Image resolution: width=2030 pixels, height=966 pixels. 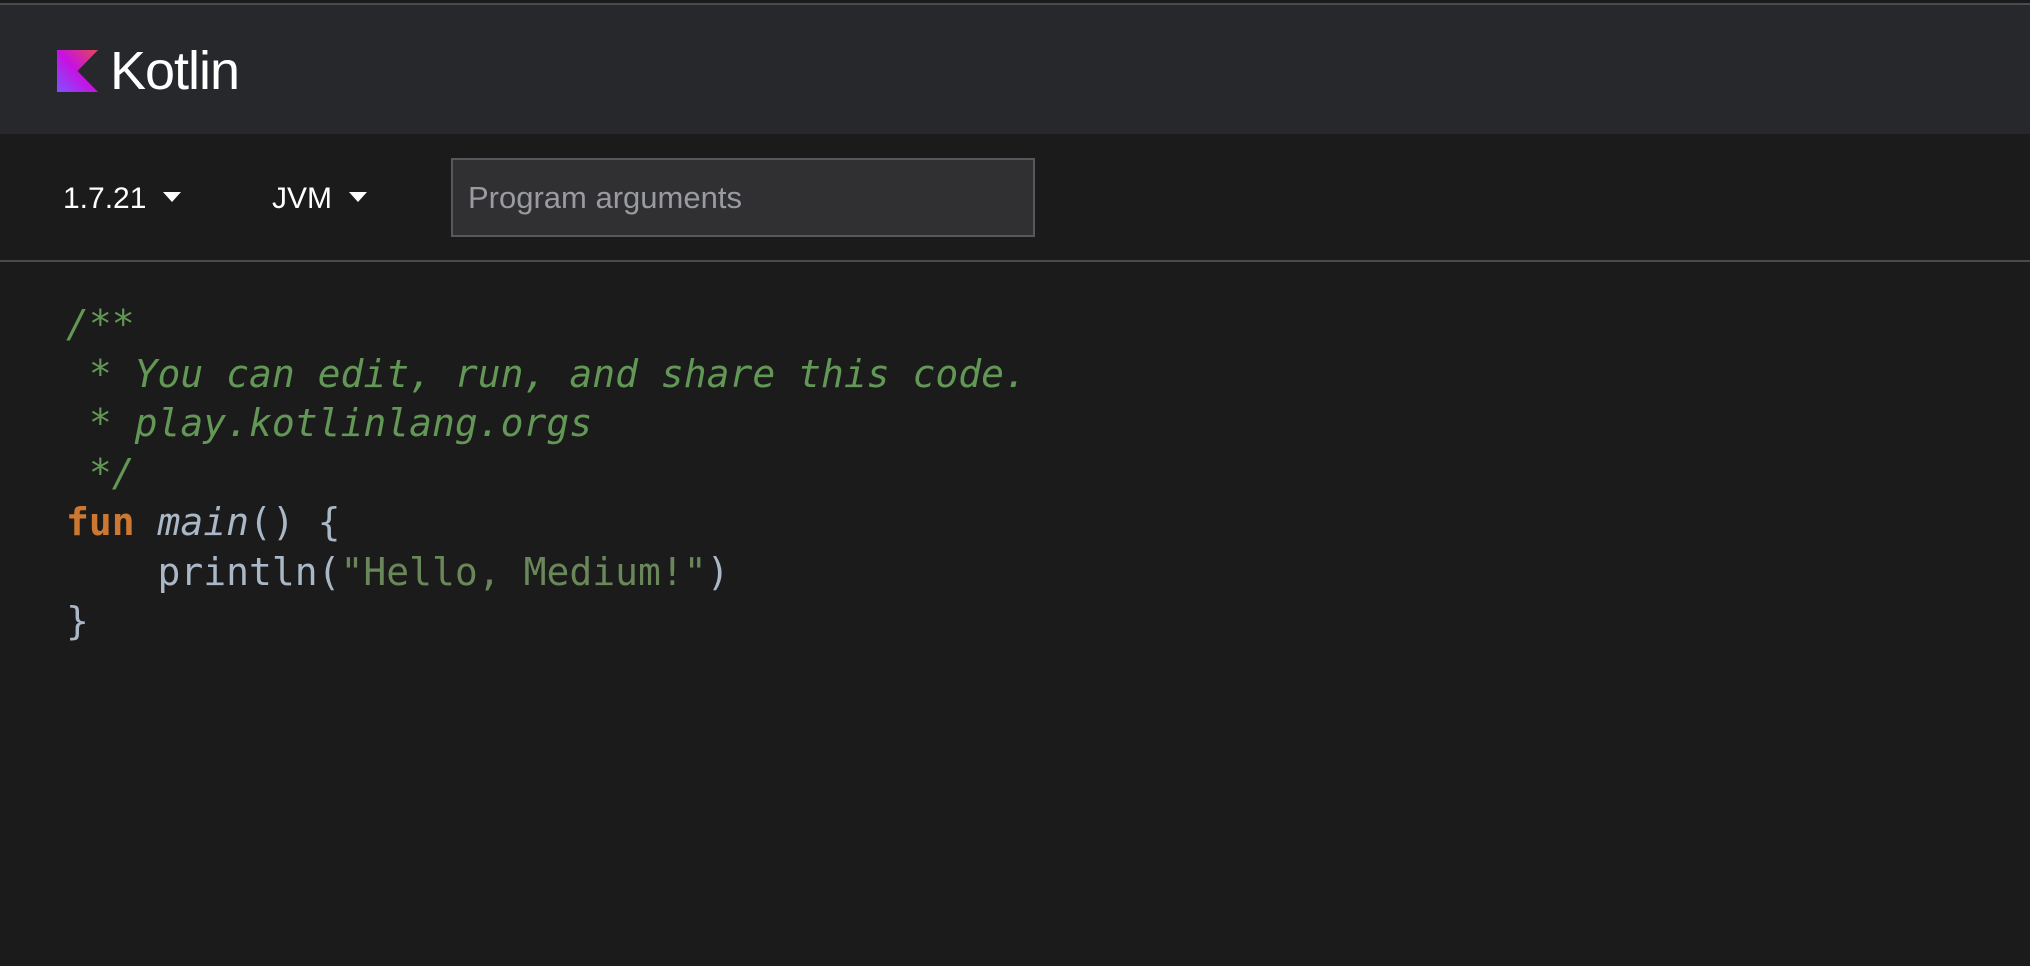 I want to click on code-line: * play.kotlinlang.orgs, so click(x=546, y=424).